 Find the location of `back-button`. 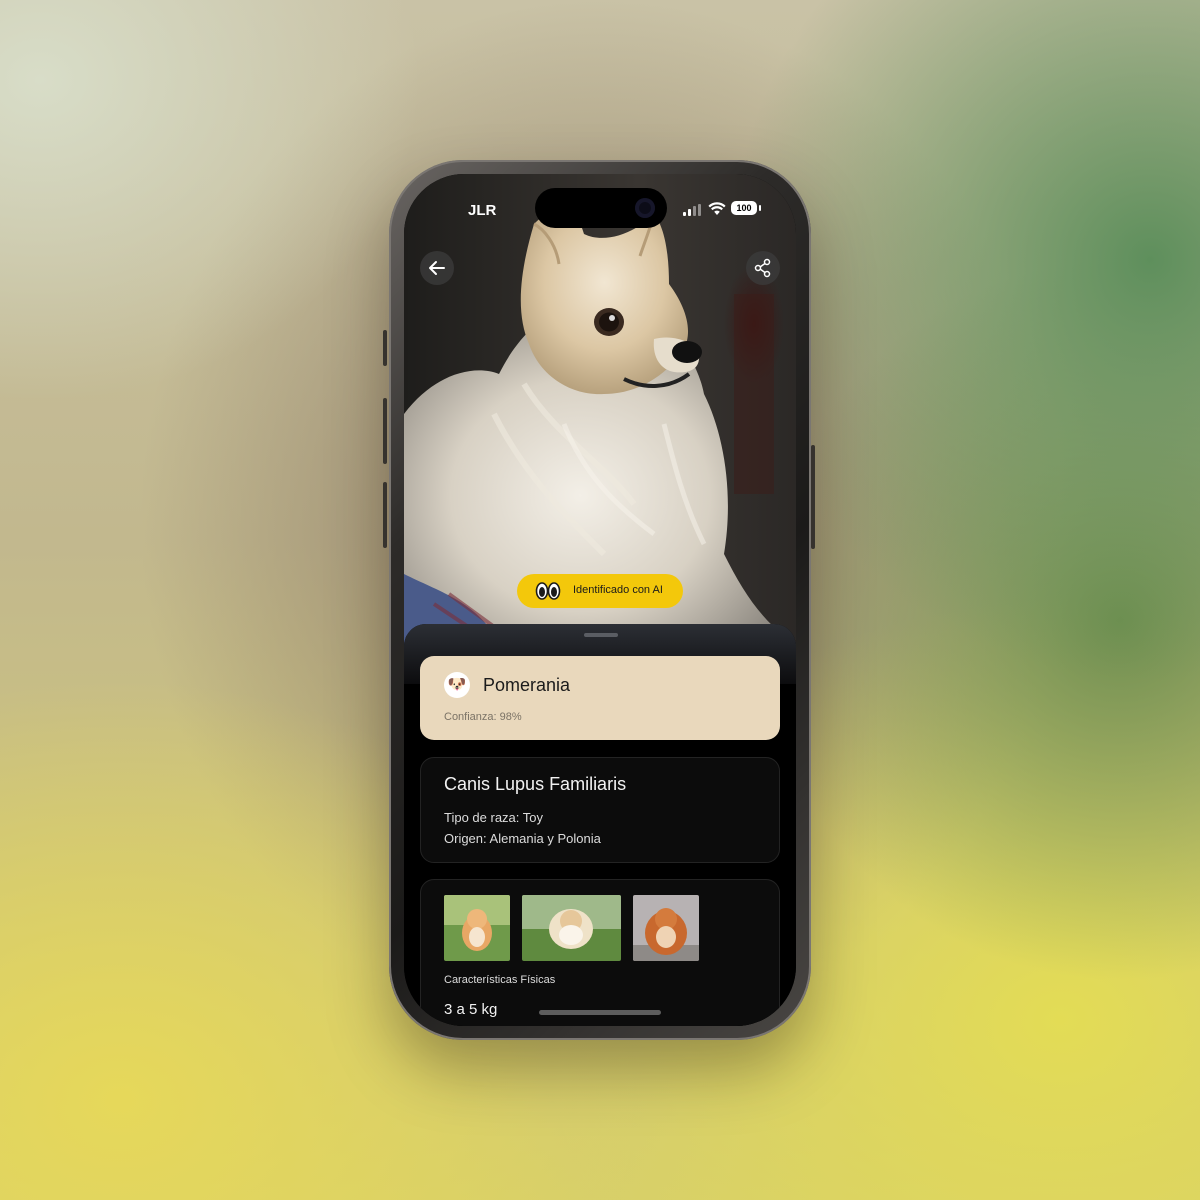

back-button is located at coordinates (437, 268).